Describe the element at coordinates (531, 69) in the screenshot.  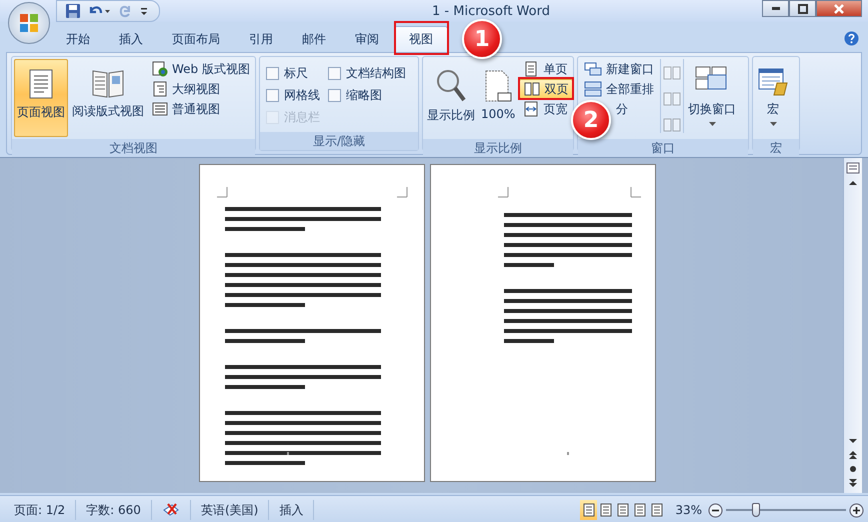
I see `one-page-icon` at that location.